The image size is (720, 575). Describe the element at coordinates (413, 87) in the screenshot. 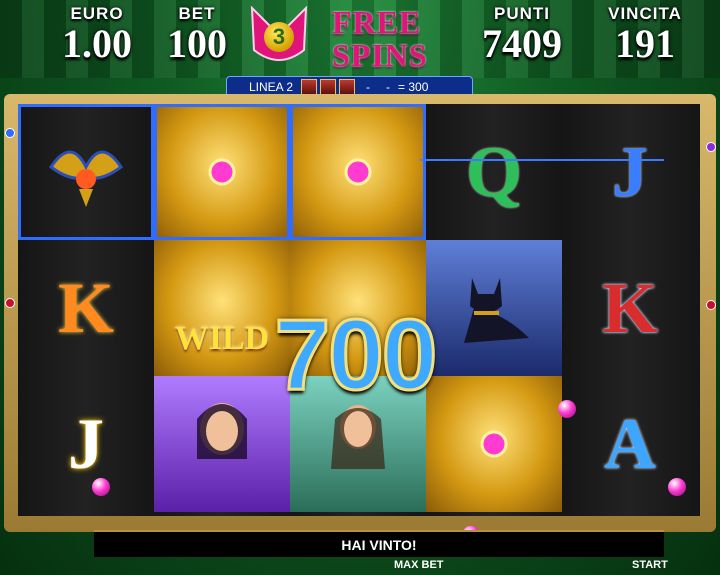

I see `line-amount: = 300` at that location.